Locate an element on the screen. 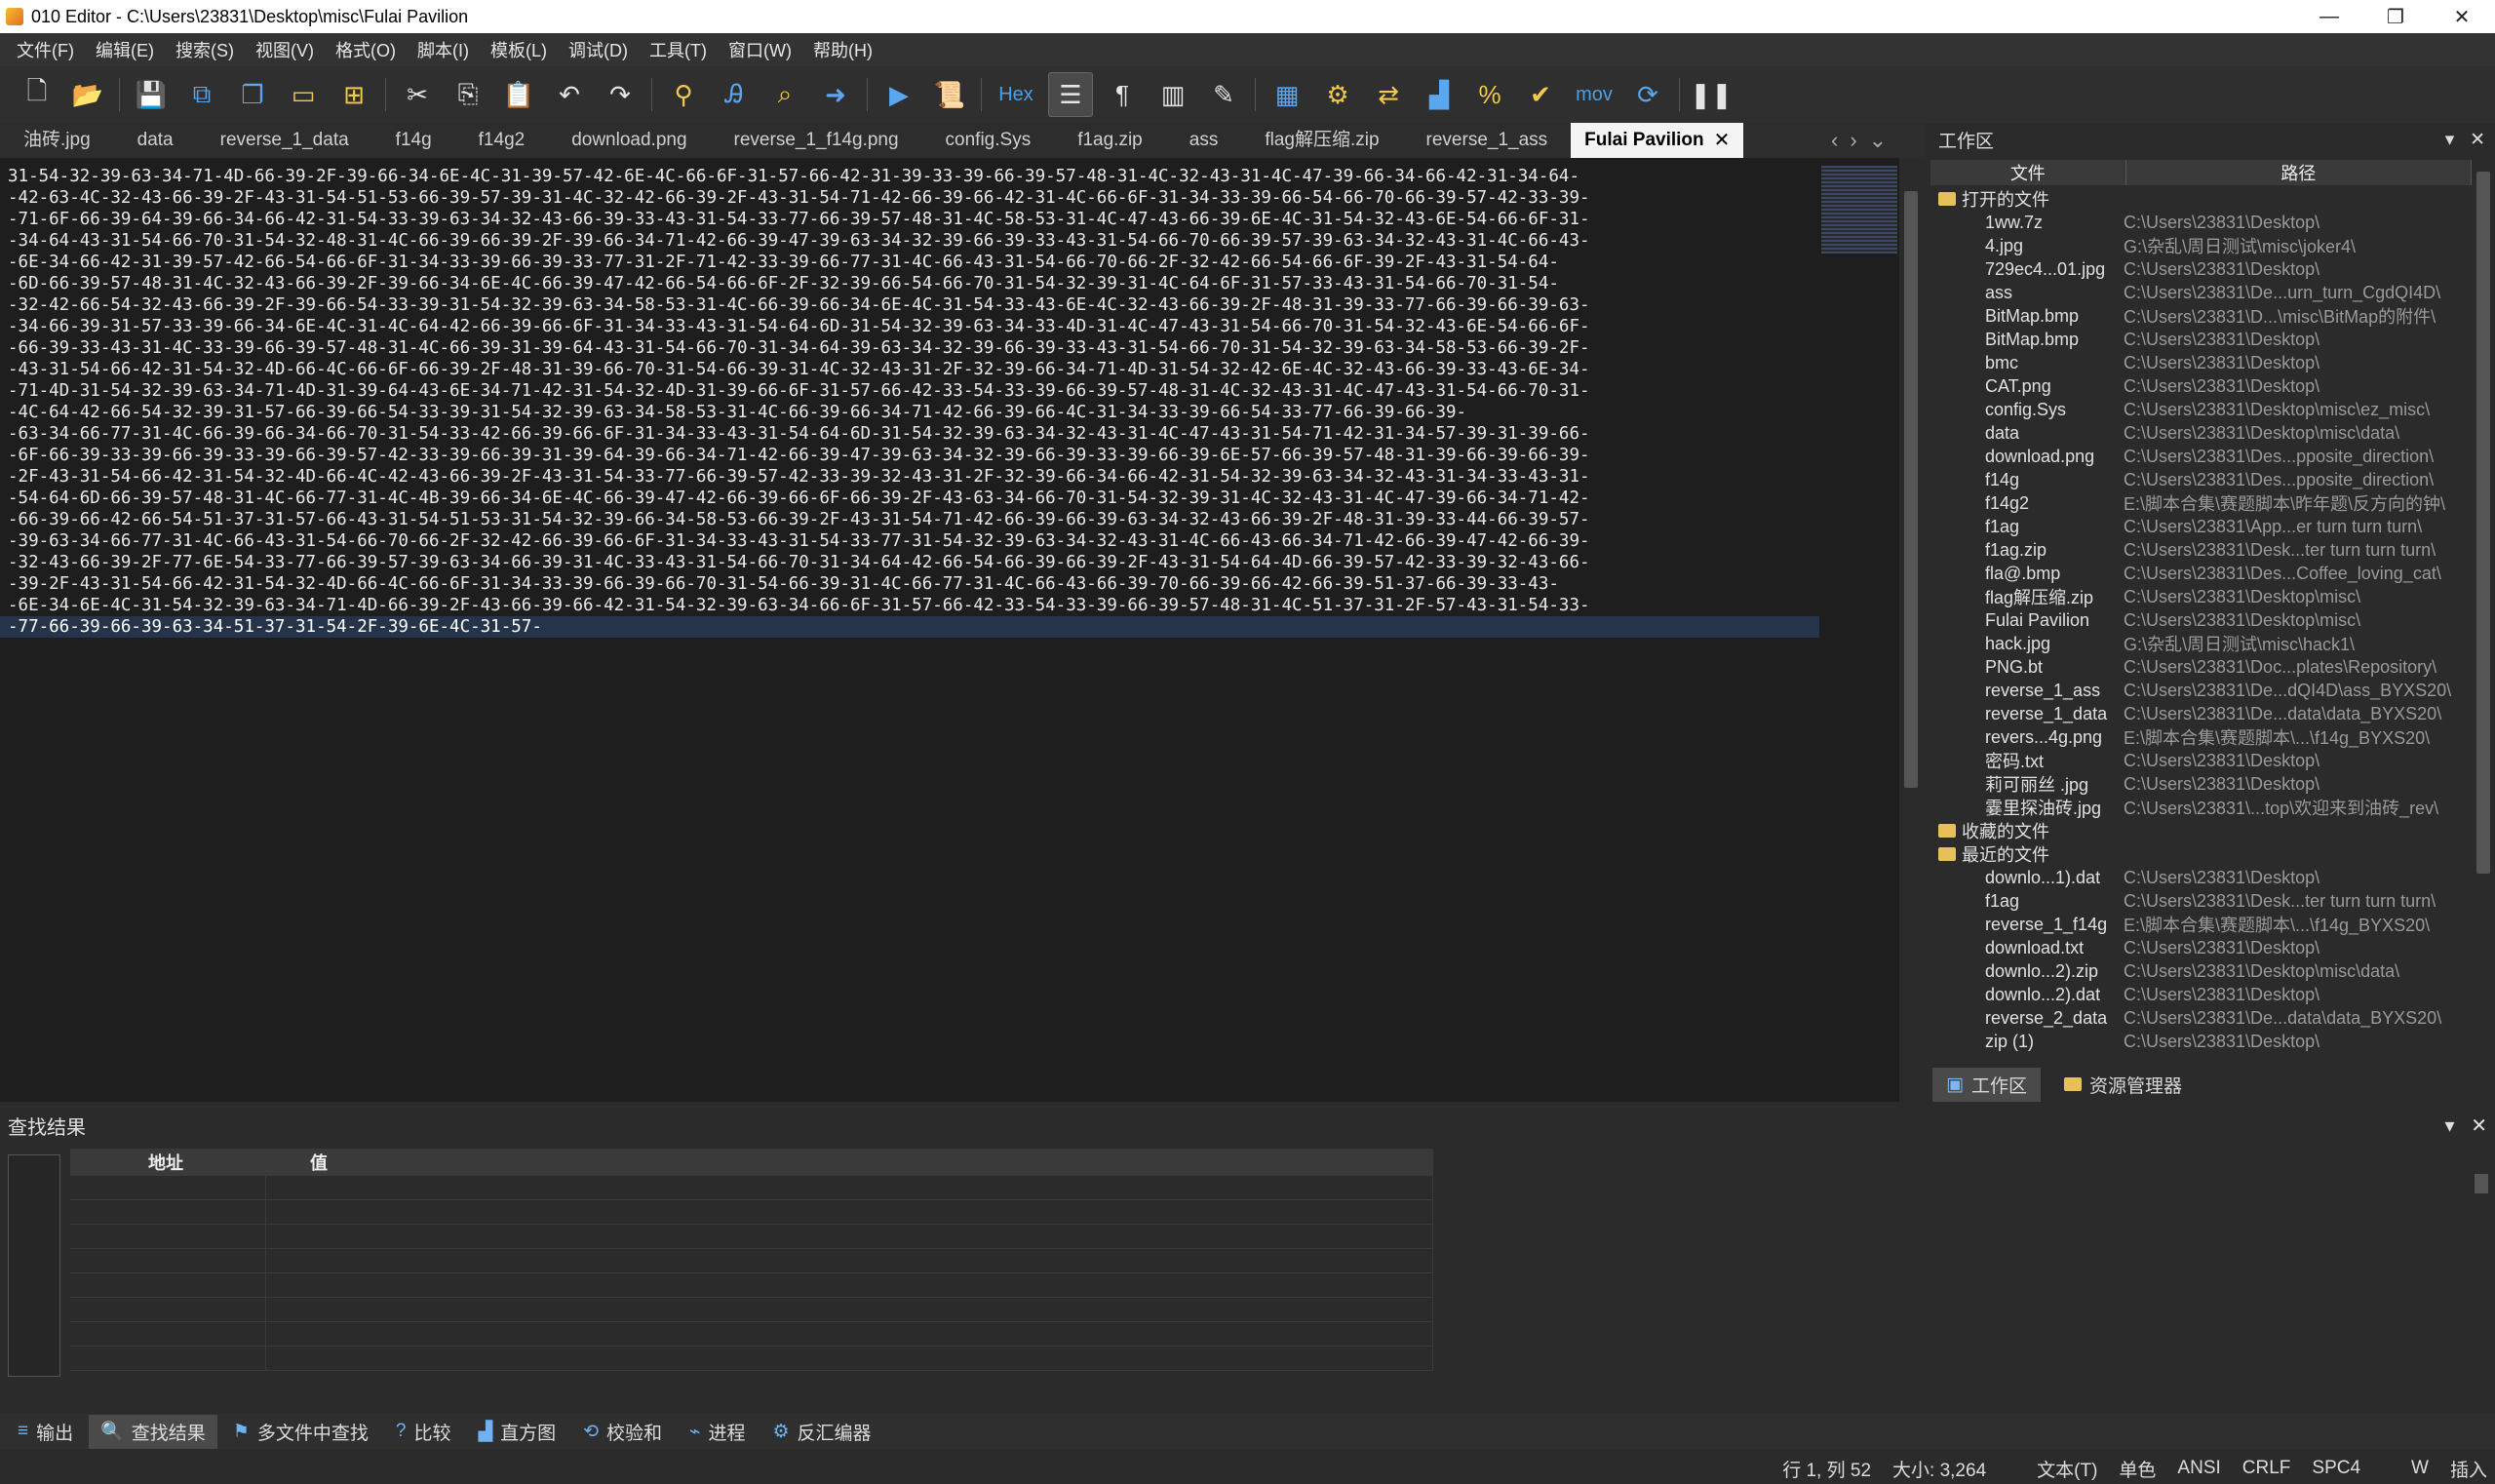  file-tab: config.Sys is located at coordinates (988, 140).